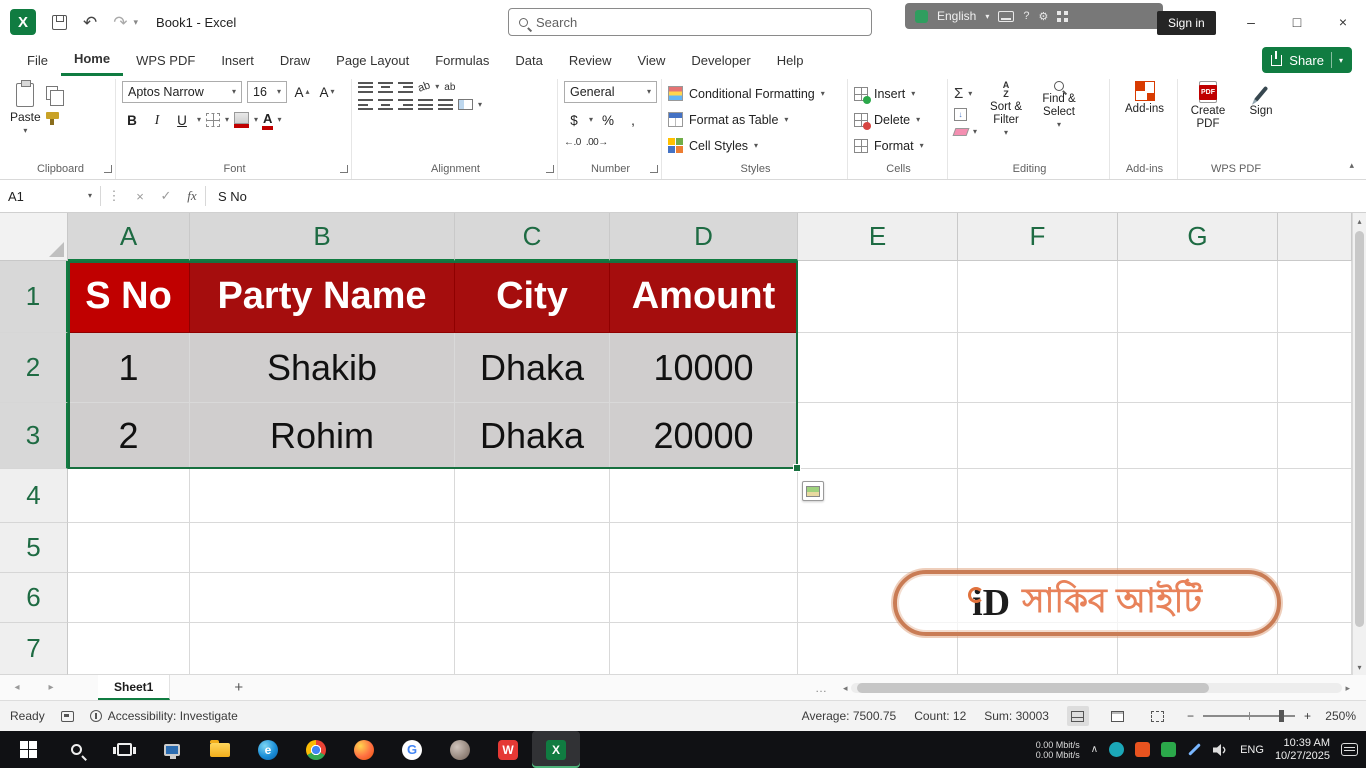  What do you see at coordinates (34, 237) in the screenshot?
I see `select-all-button` at bounding box center [34, 237].